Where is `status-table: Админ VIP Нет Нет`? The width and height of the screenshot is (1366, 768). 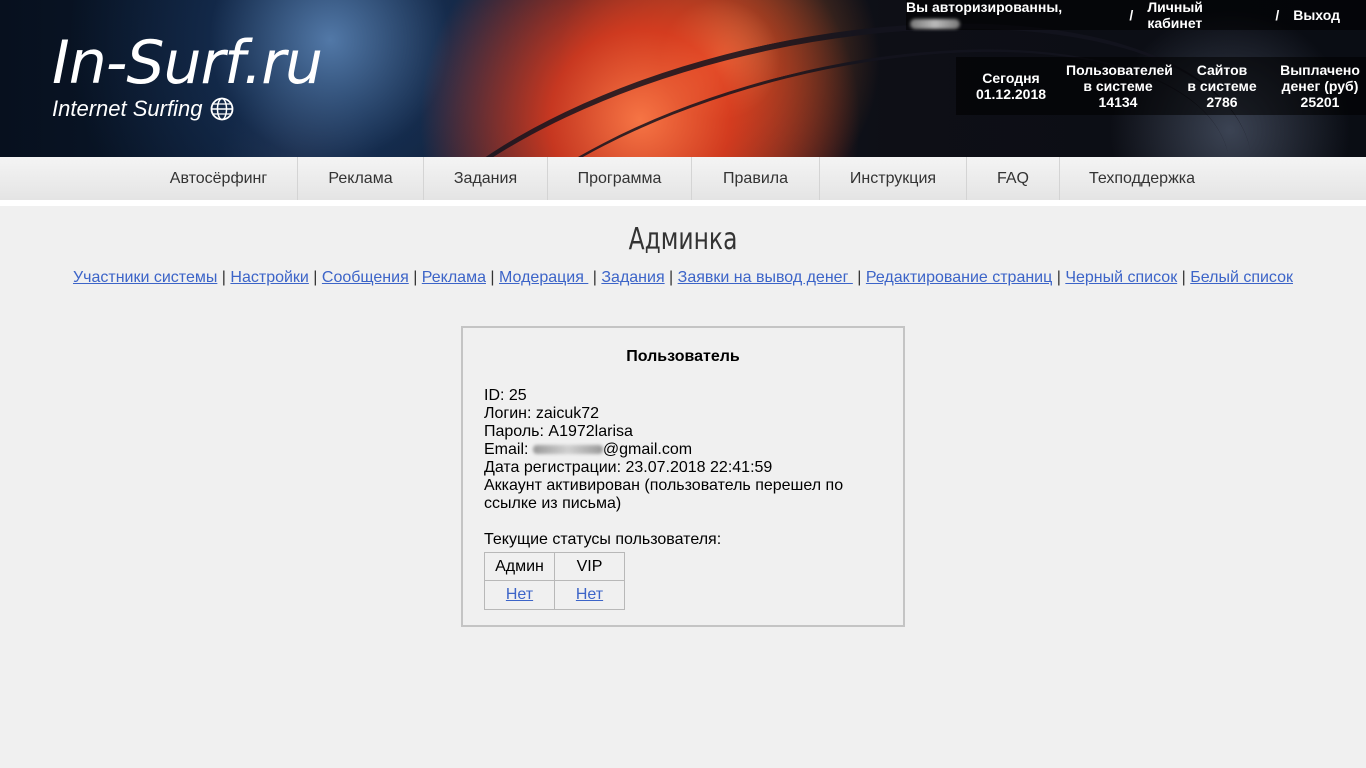
status-table: Админ VIP Нет Нет is located at coordinates (554, 581).